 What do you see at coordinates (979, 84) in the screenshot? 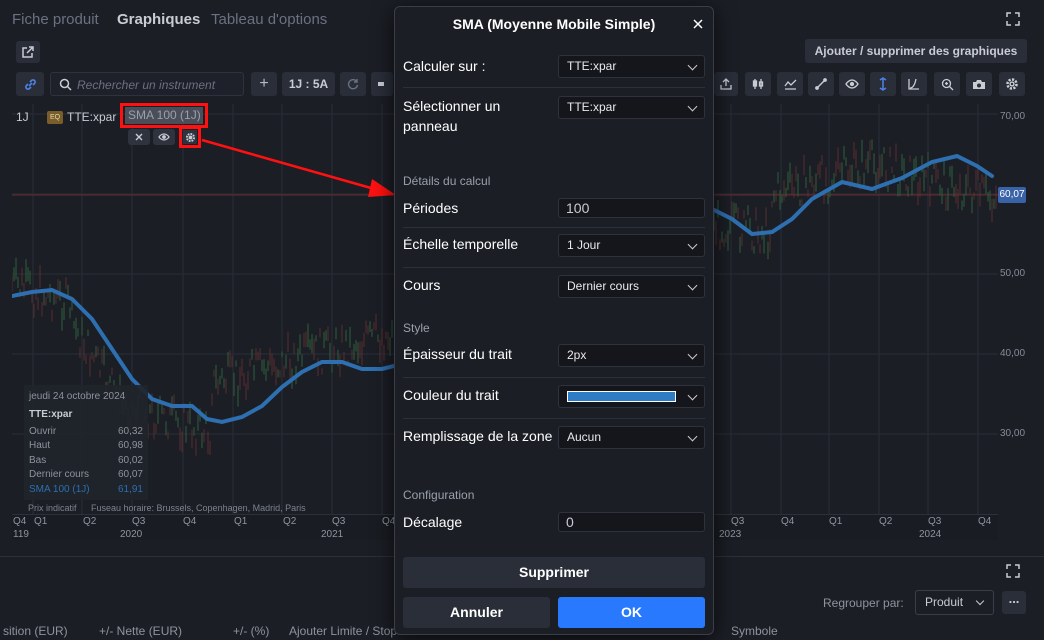
I see `camera-icon` at bounding box center [979, 84].